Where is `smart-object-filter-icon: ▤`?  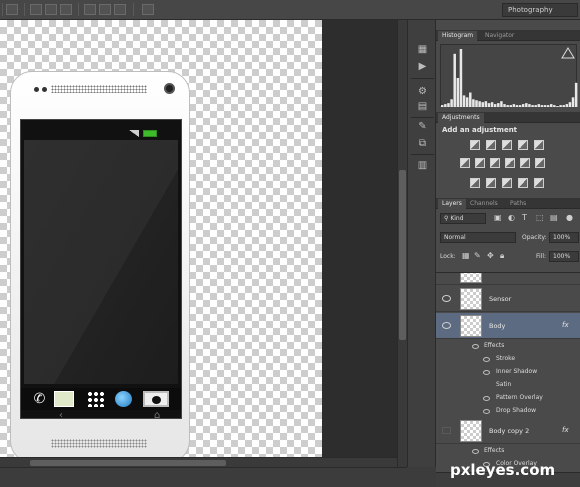
smart-object-filter-icon: ▤ is located at coordinates (554, 217).